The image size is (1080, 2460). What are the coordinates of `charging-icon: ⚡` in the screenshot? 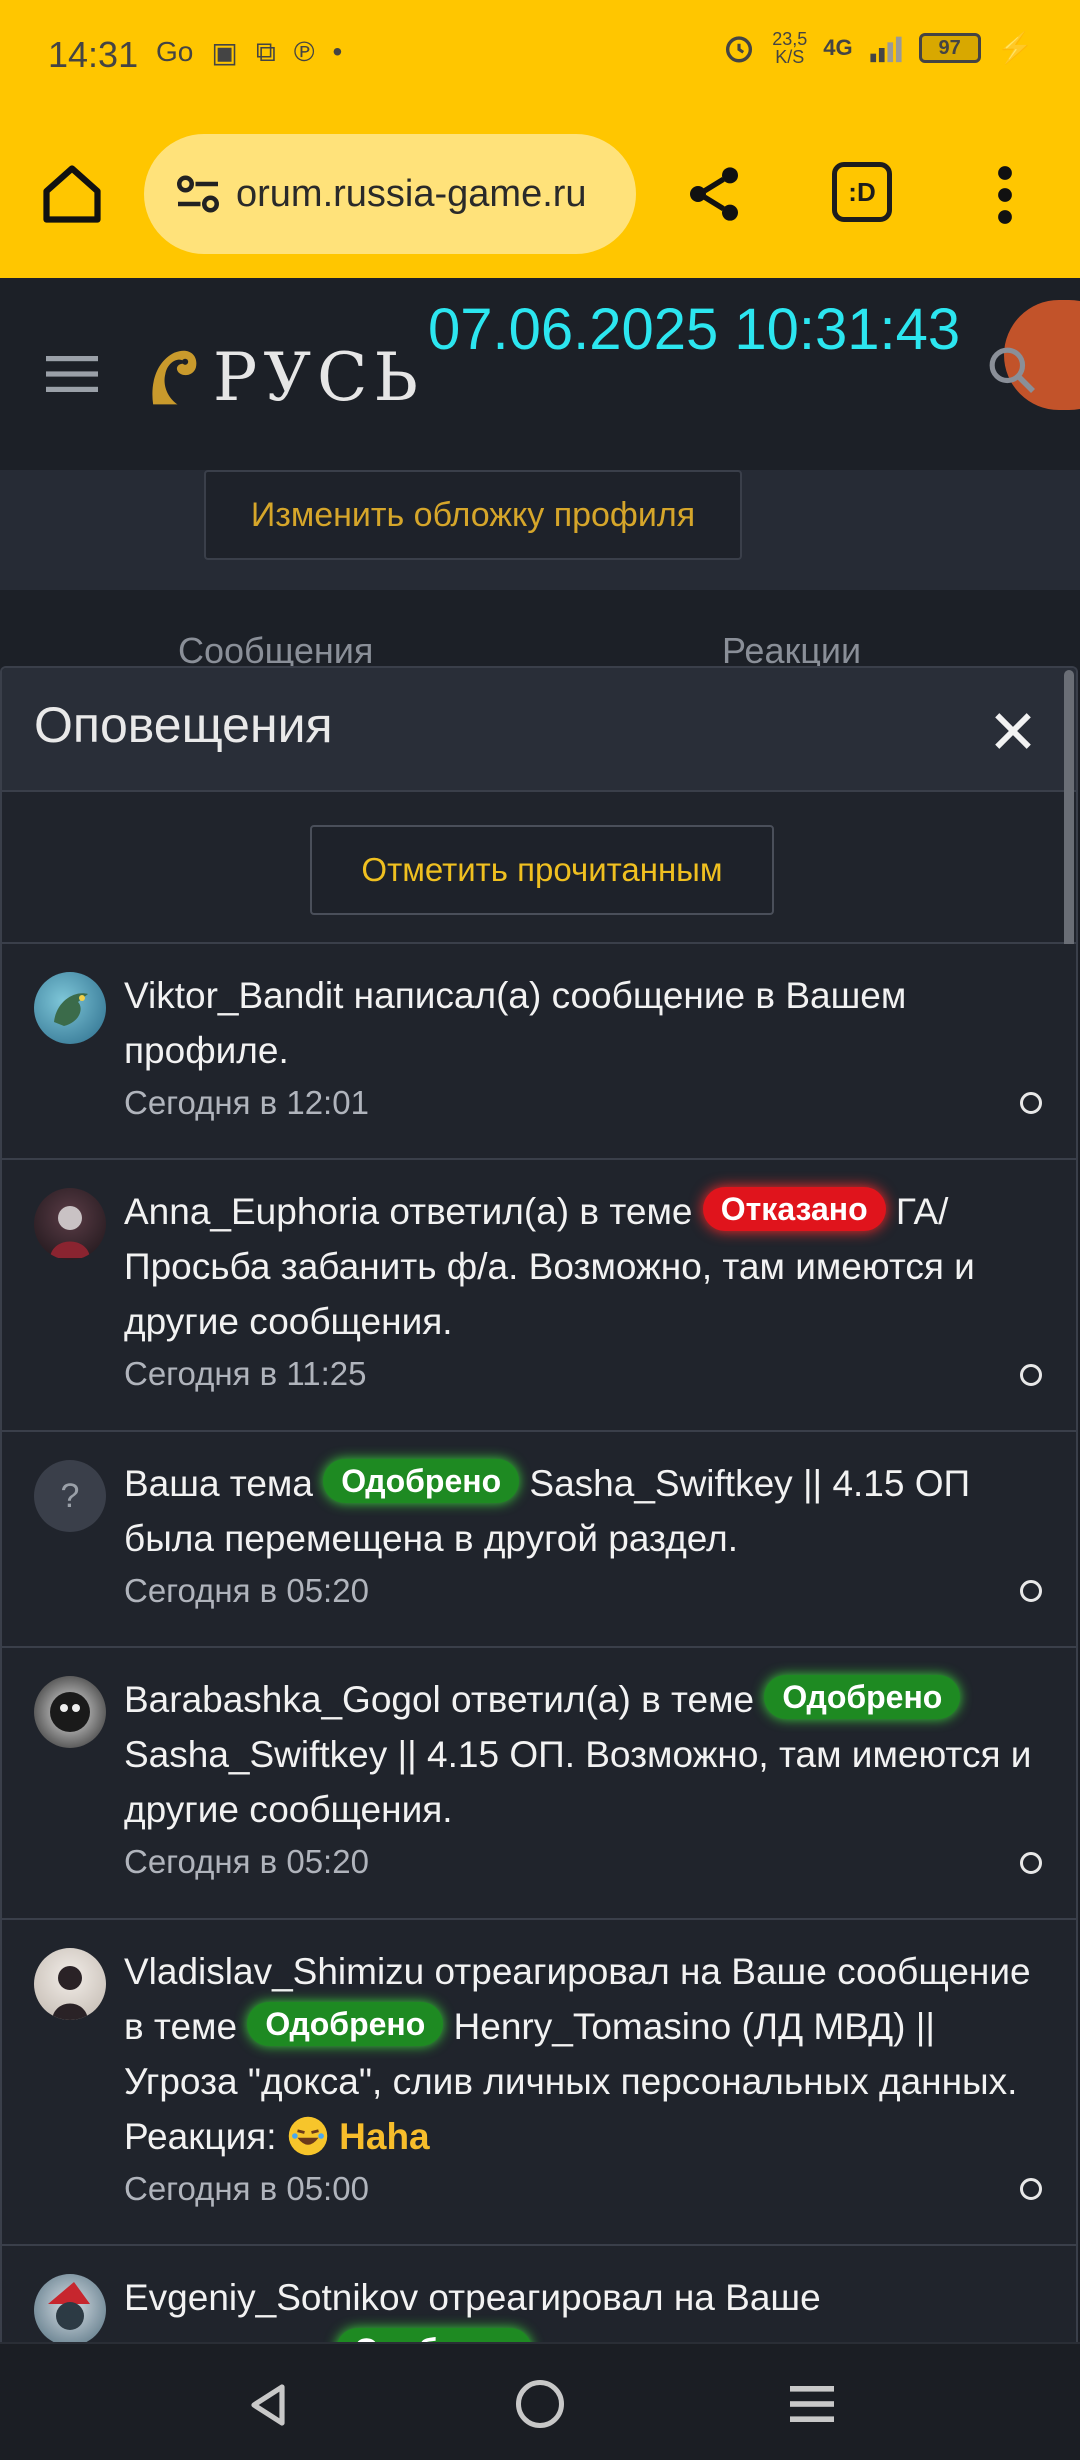 It's located at (1015, 48).